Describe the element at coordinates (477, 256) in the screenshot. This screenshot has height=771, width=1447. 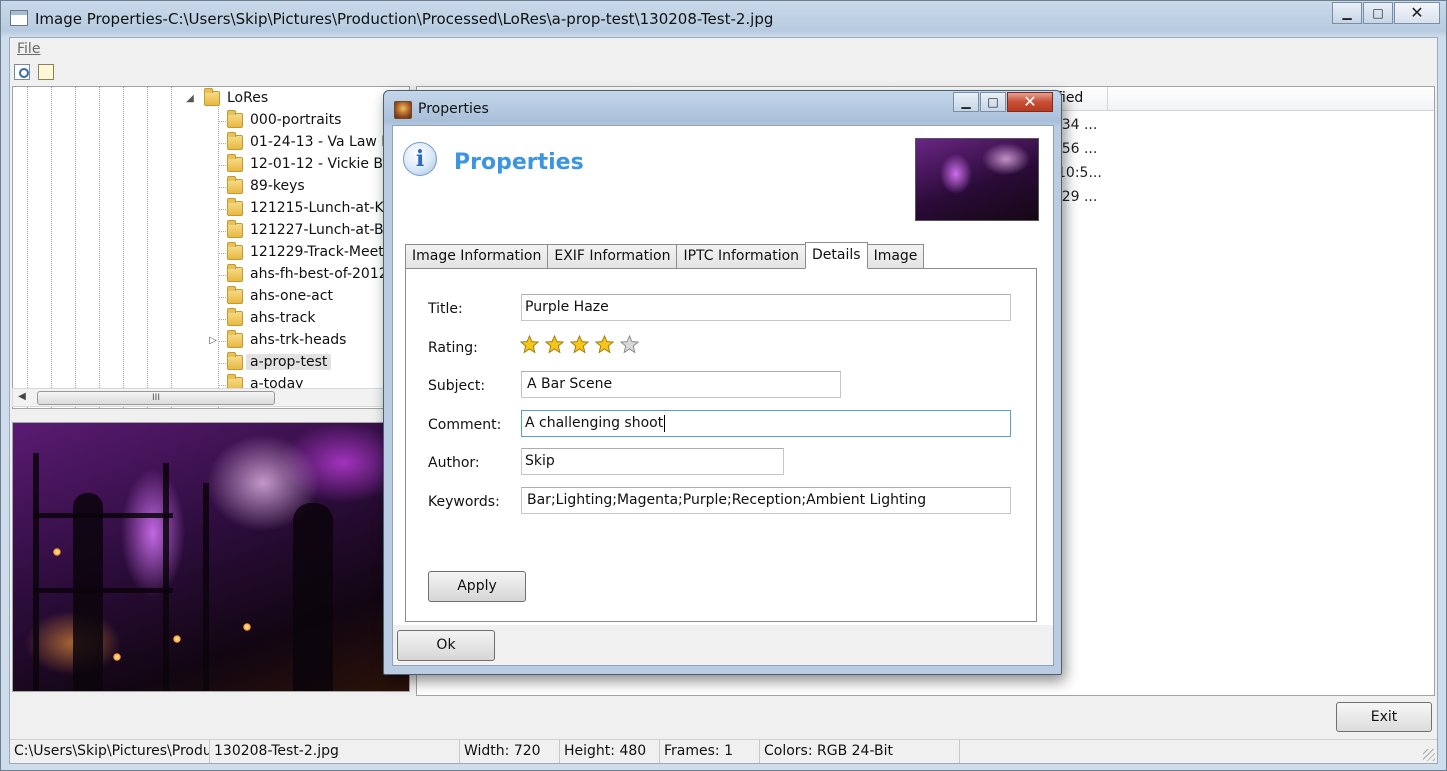
I see `tab-image-information: Image Information` at that location.